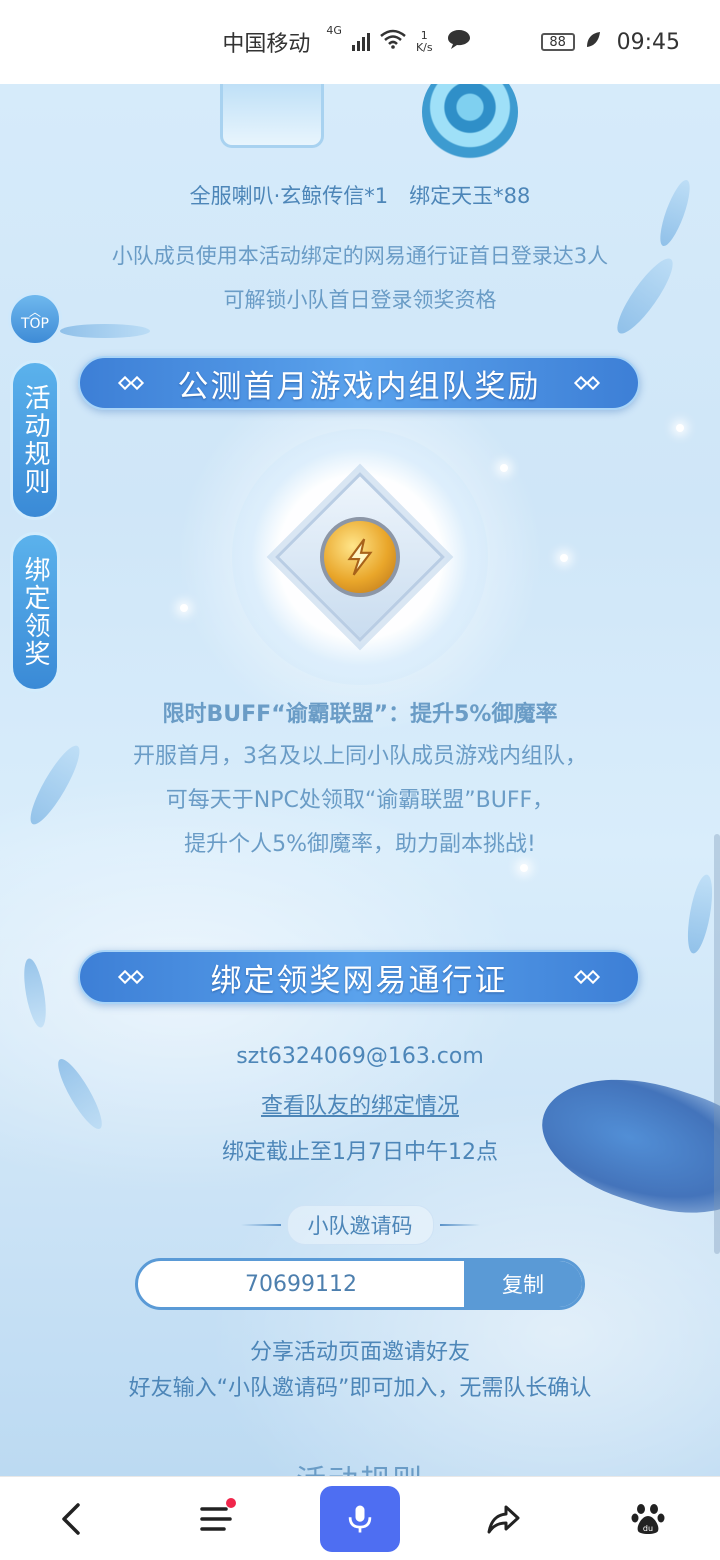 Image resolution: width=720 pixels, height=1560 pixels. Describe the element at coordinates (216, 1519) in the screenshot. I see `menu-button` at that location.